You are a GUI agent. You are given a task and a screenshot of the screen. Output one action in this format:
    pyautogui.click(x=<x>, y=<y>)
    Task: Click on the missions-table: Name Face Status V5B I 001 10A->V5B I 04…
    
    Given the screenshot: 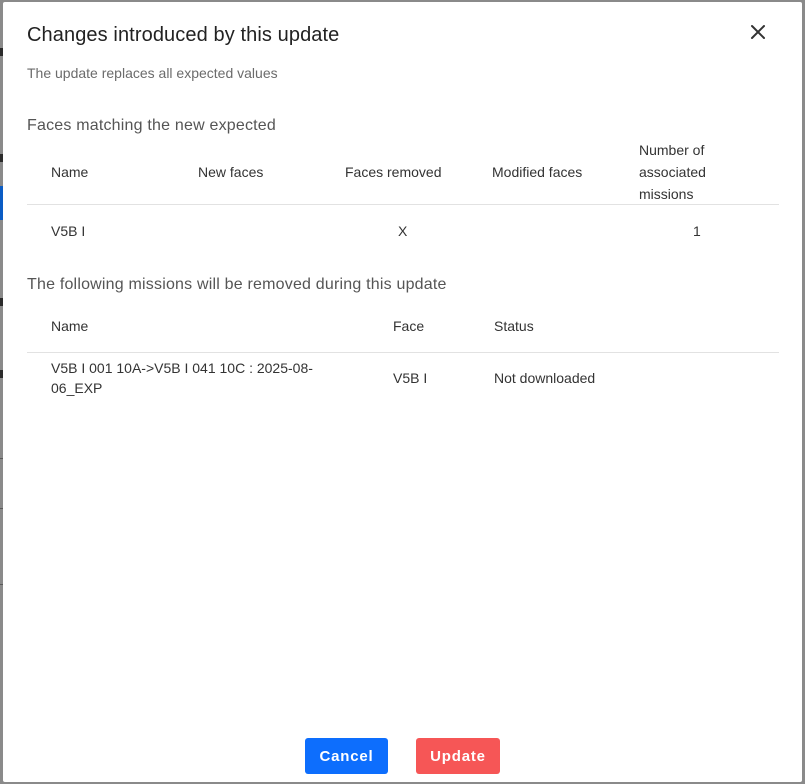 What is the action you would take?
    pyautogui.click(x=403, y=352)
    